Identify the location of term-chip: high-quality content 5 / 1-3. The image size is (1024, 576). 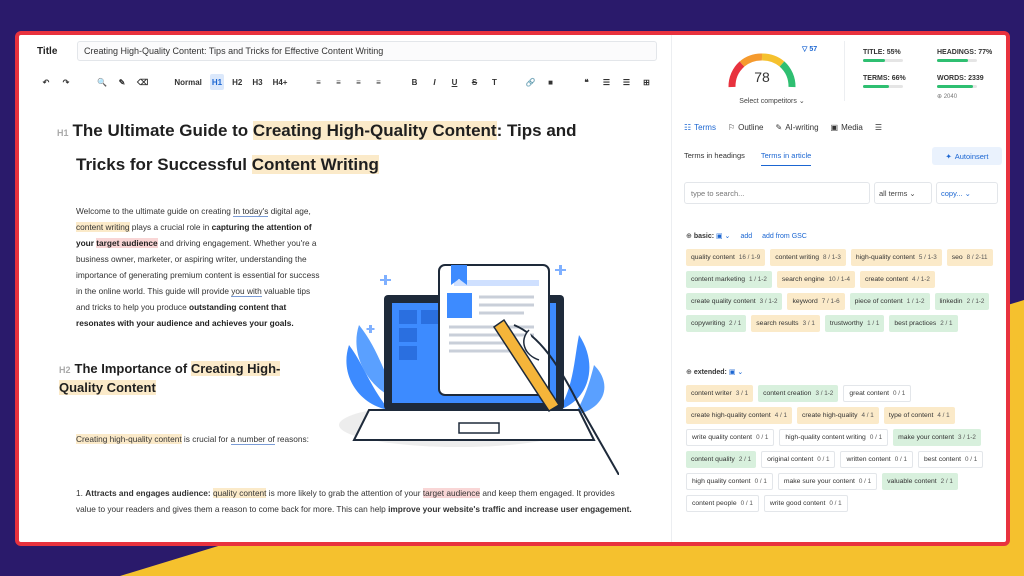
(896, 257).